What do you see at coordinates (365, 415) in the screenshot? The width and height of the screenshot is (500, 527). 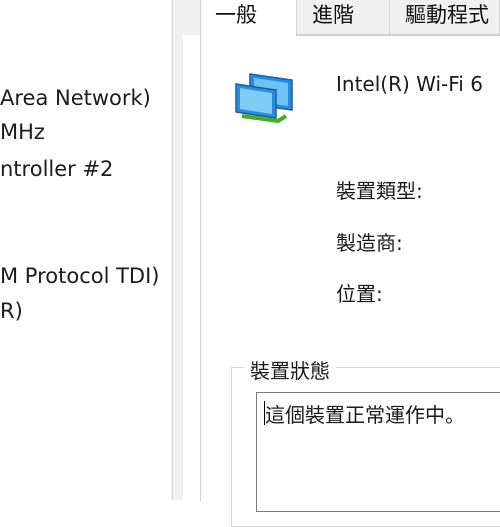 I see `device-status-text: 這個裝置正常運作中。` at bounding box center [365, 415].